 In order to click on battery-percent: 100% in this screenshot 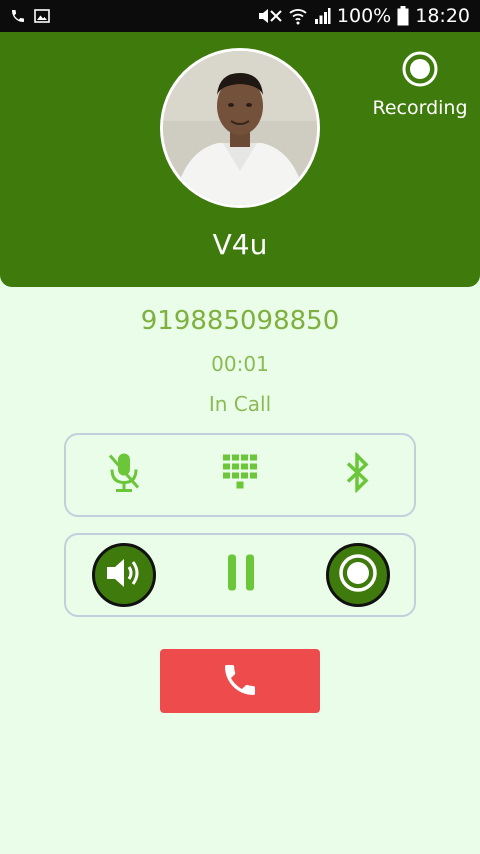, I will do `click(364, 16)`.